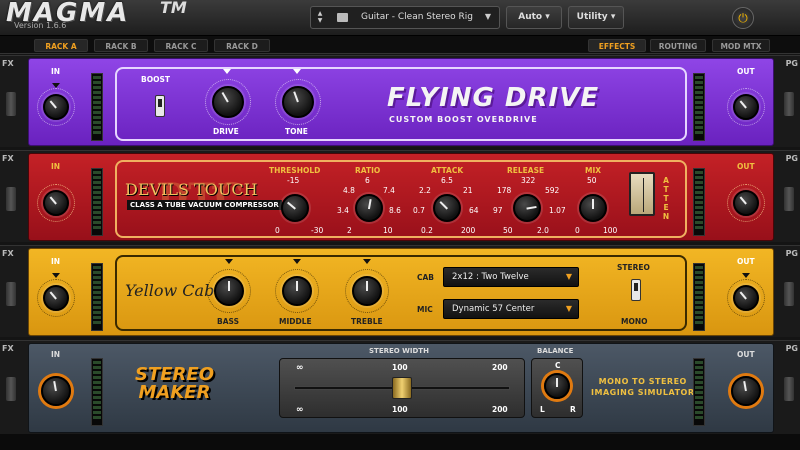 The image size is (800, 450). I want to click on mix-scale-top: 50, so click(592, 180).